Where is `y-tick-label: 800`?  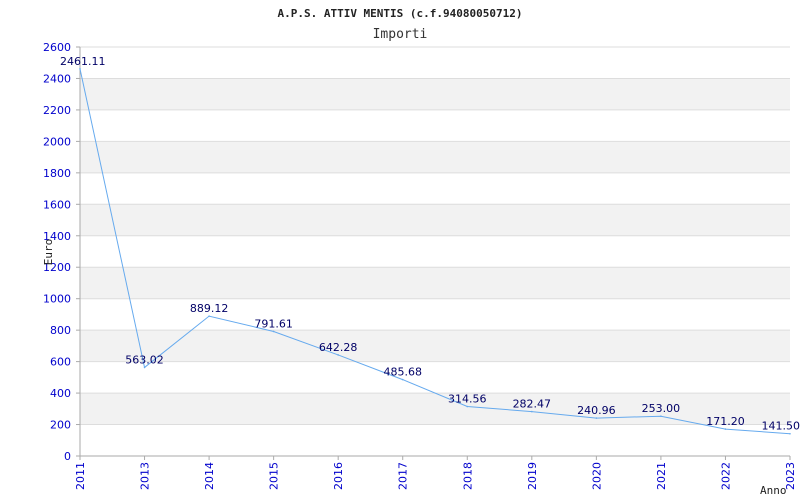
y-tick-label: 800 is located at coordinates (60, 330).